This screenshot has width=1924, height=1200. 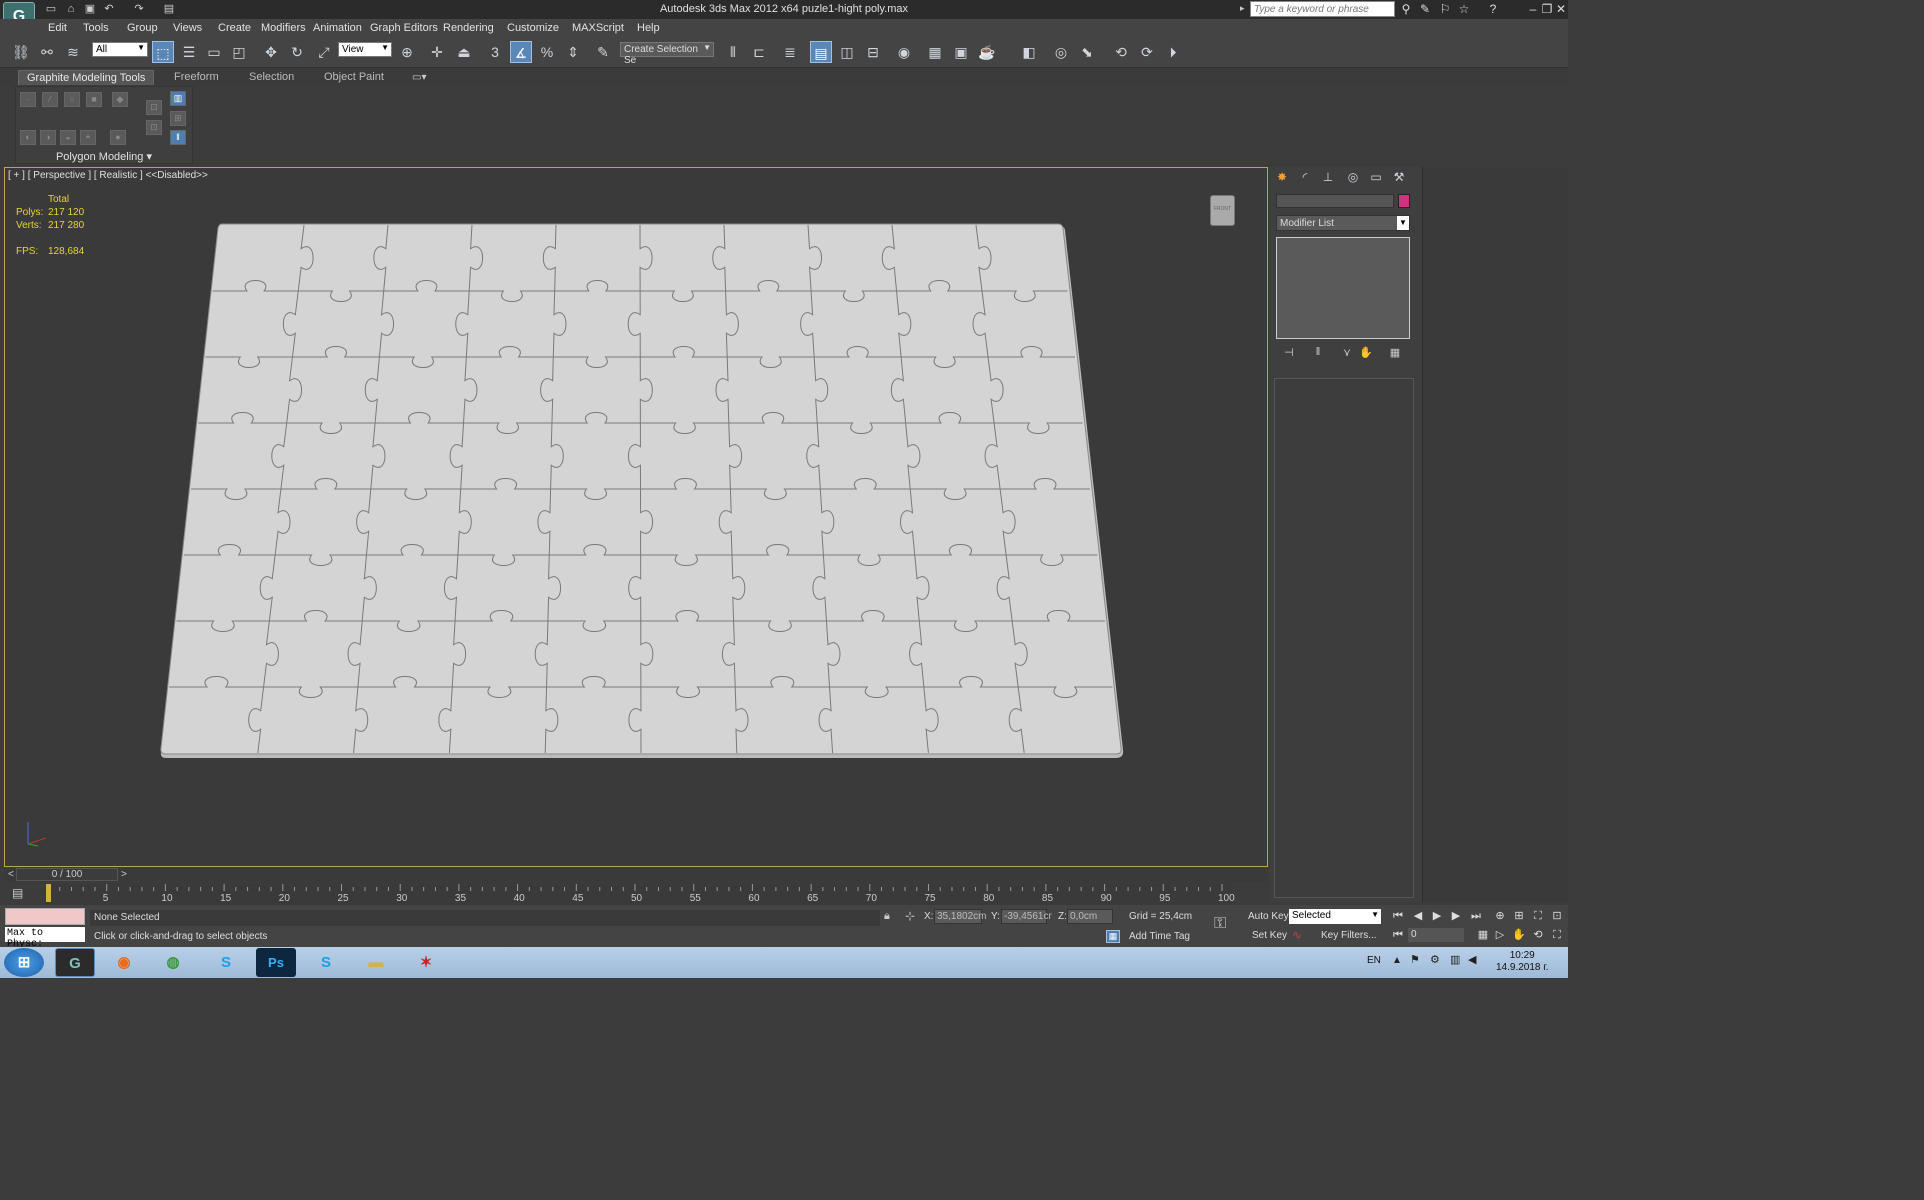 What do you see at coordinates (1464, 9) in the screenshot?
I see `favorites-star-icon: ☆` at bounding box center [1464, 9].